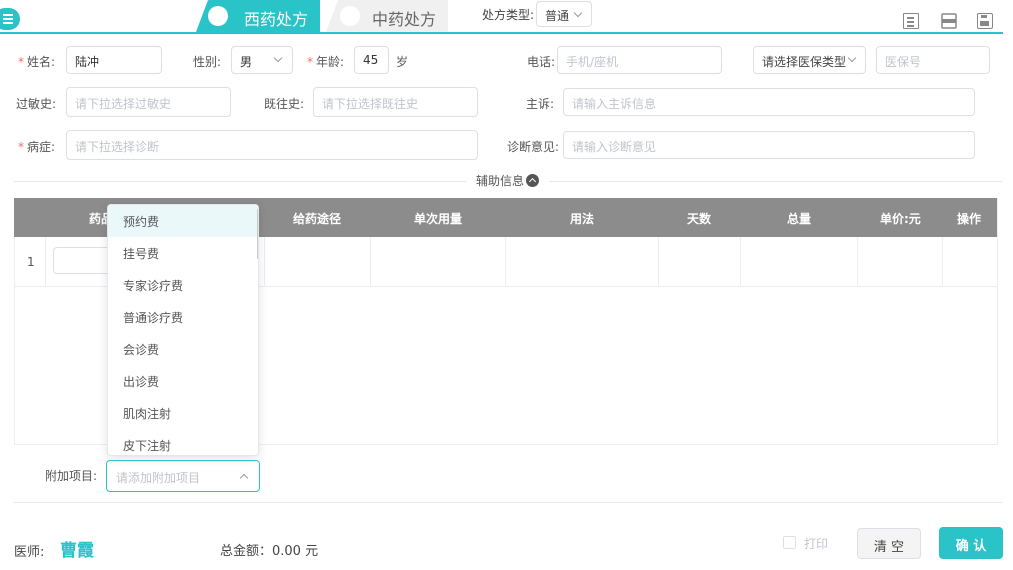 The image size is (1013, 570). Describe the element at coordinates (769, 102) in the screenshot. I see `complaint-field: 请输入主诉信息` at that location.